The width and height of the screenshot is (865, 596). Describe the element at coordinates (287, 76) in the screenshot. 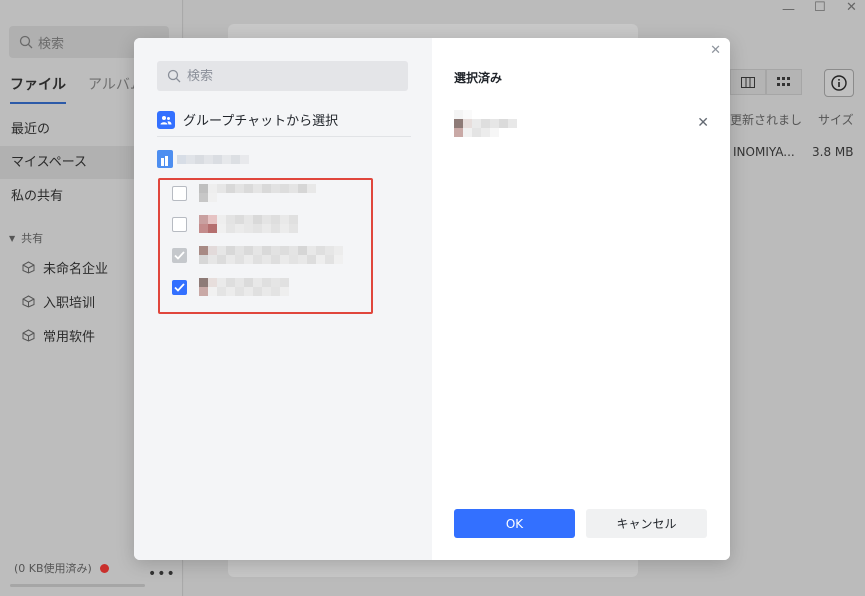

I see `member-search-input` at that location.